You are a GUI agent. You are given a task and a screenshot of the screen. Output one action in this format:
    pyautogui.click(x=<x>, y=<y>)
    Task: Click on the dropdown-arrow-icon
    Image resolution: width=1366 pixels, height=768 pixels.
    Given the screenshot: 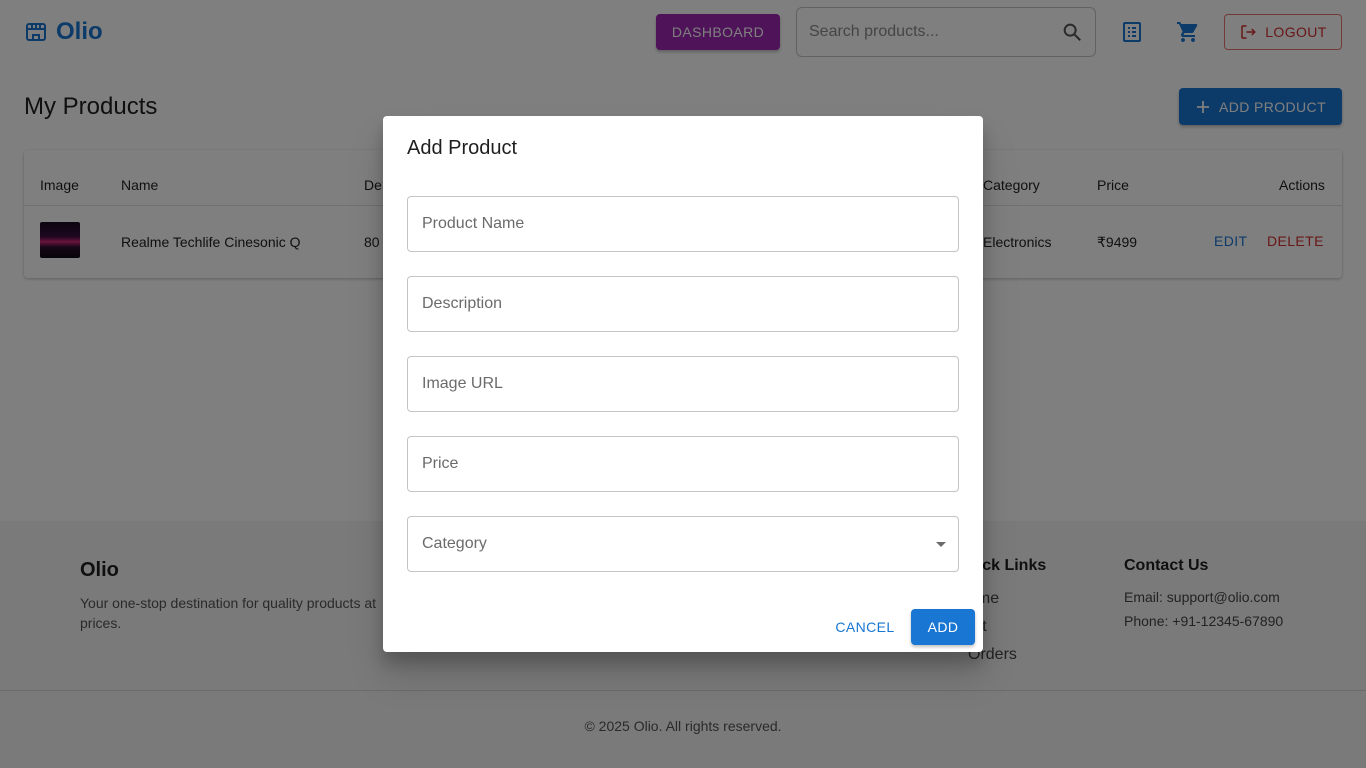 What is the action you would take?
    pyautogui.click(x=941, y=544)
    